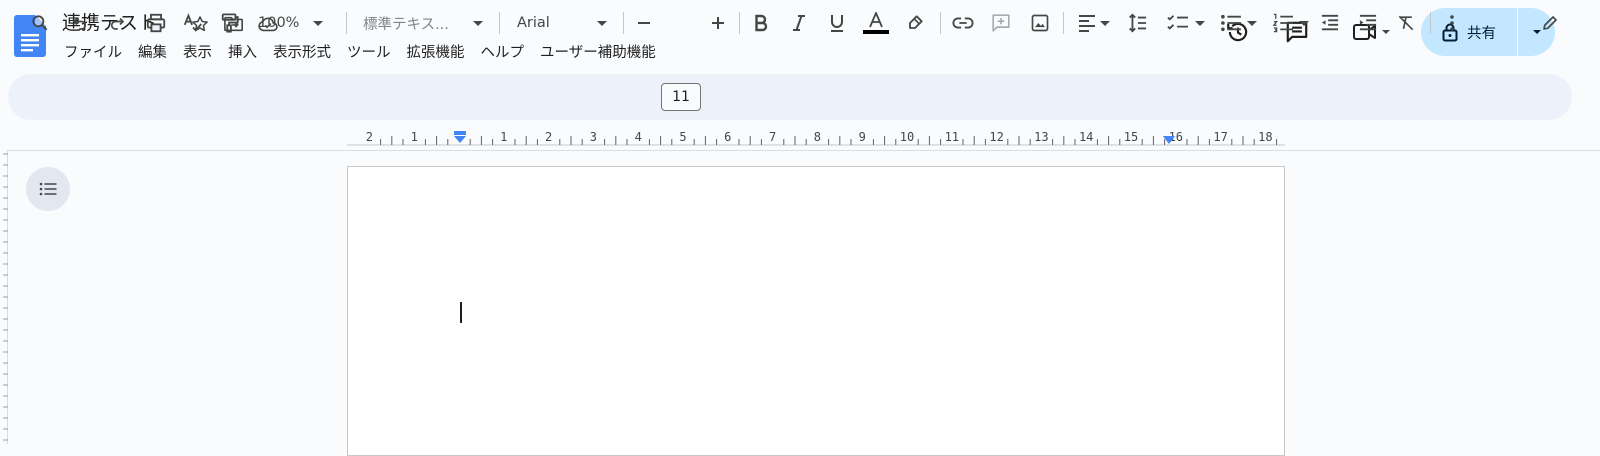 Image resolution: width=1600 pixels, height=456 pixels. What do you see at coordinates (1265, 137) in the screenshot?
I see `ruler-number: 18` at bounding box center [1265, 137].